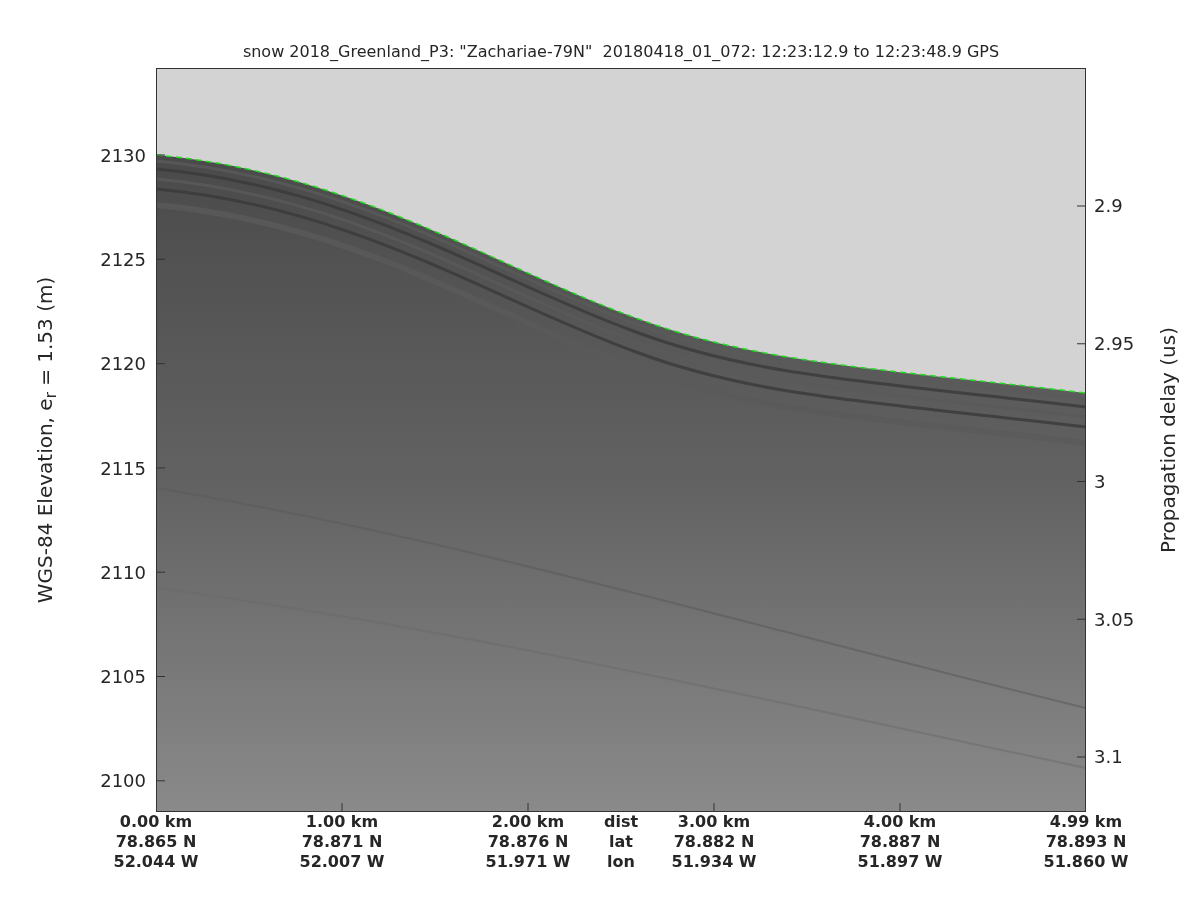 The width and height of the screenshot is (1200, 900). I want to click on x-tick-label: 2.00 km, so click(528, 822).